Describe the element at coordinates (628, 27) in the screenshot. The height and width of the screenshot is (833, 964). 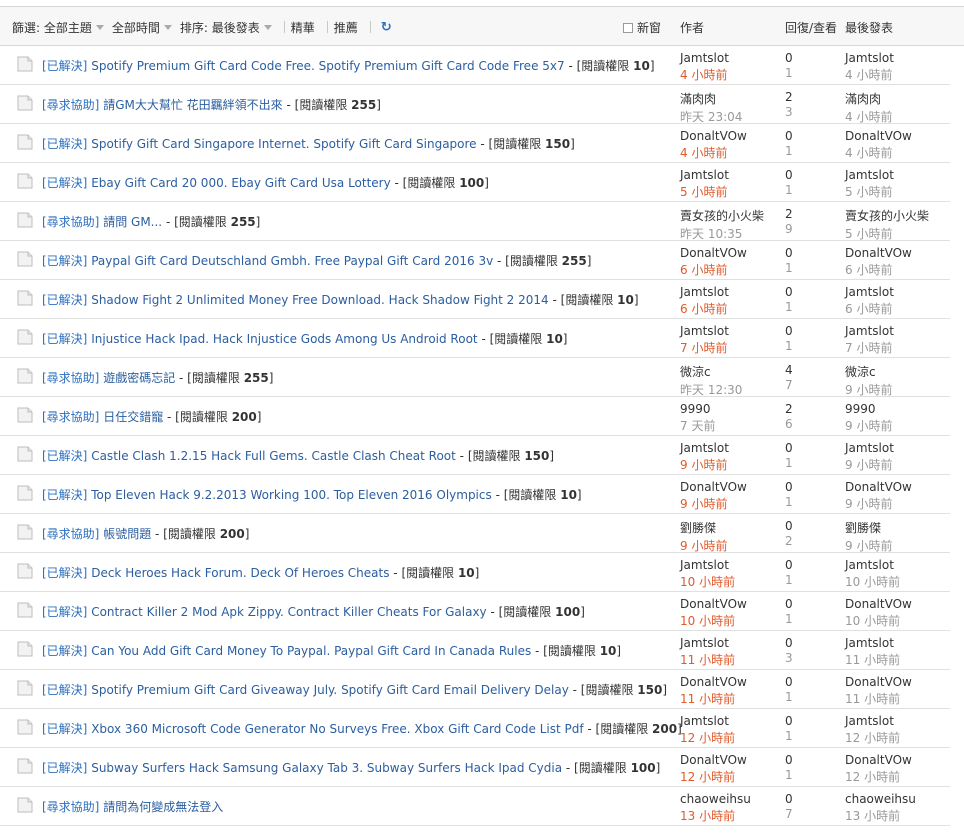
I see `new-window-checkbox` at that location.